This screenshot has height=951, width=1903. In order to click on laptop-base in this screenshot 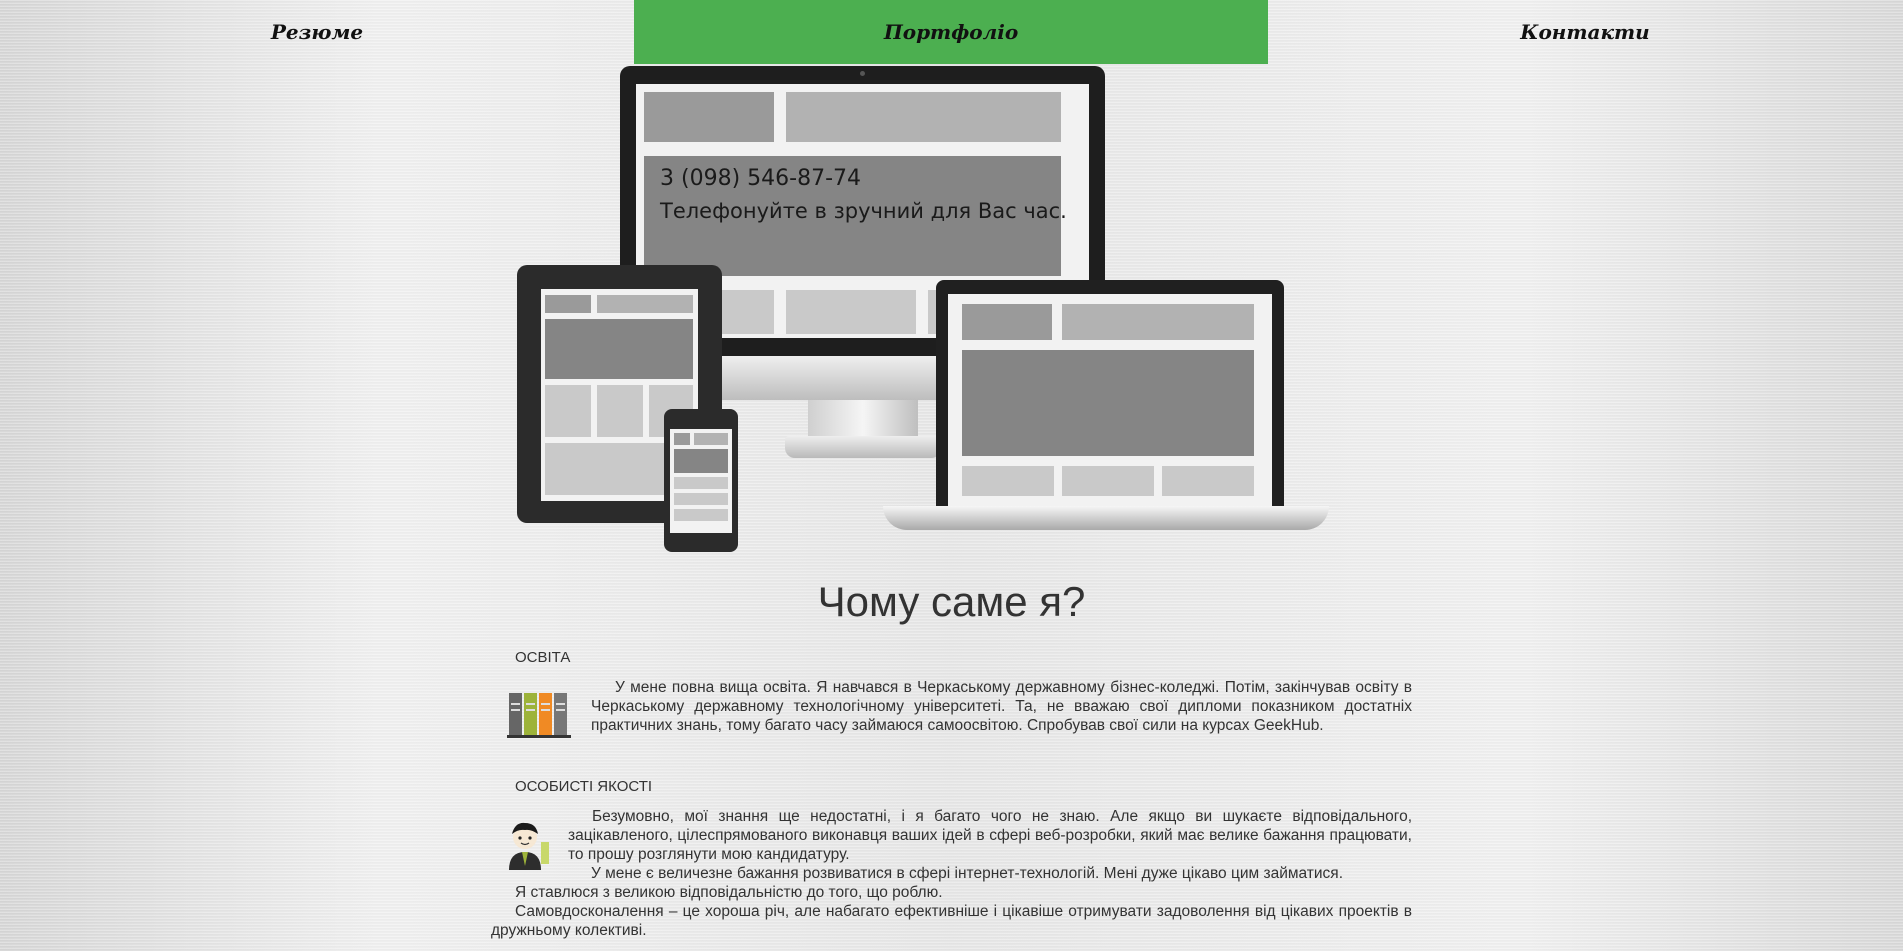, I will do `click(1106, 518)`.